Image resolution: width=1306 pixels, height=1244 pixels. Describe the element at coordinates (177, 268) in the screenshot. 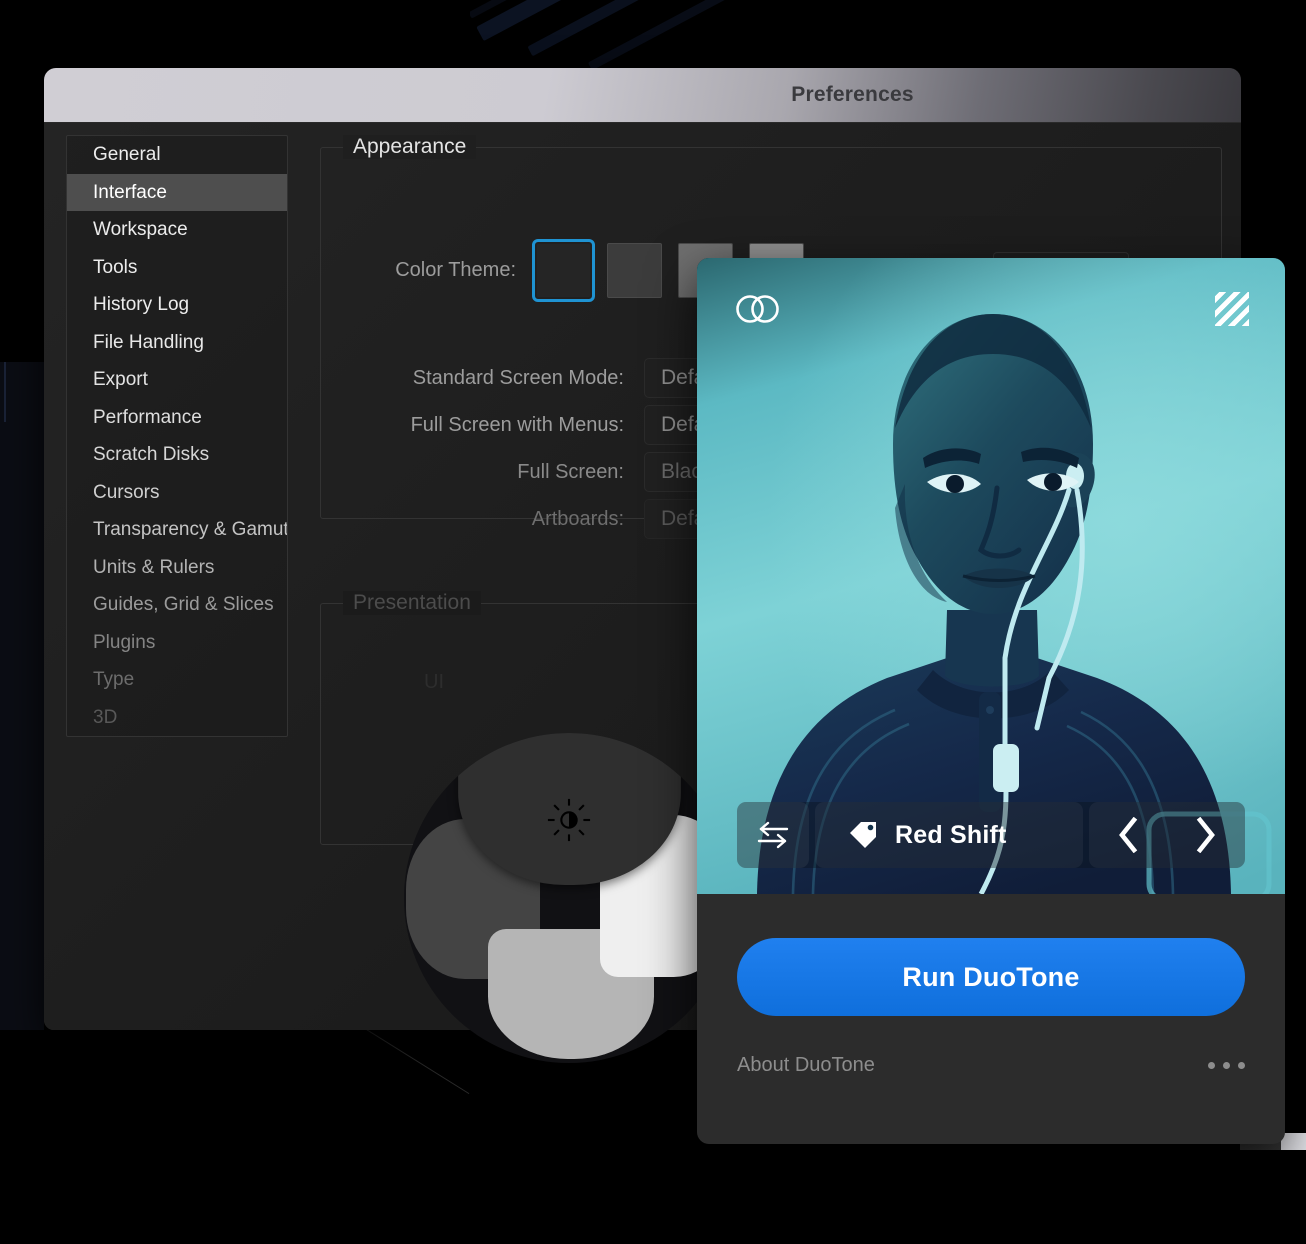

I see `sidebar-item-tools: Tools` at that location.